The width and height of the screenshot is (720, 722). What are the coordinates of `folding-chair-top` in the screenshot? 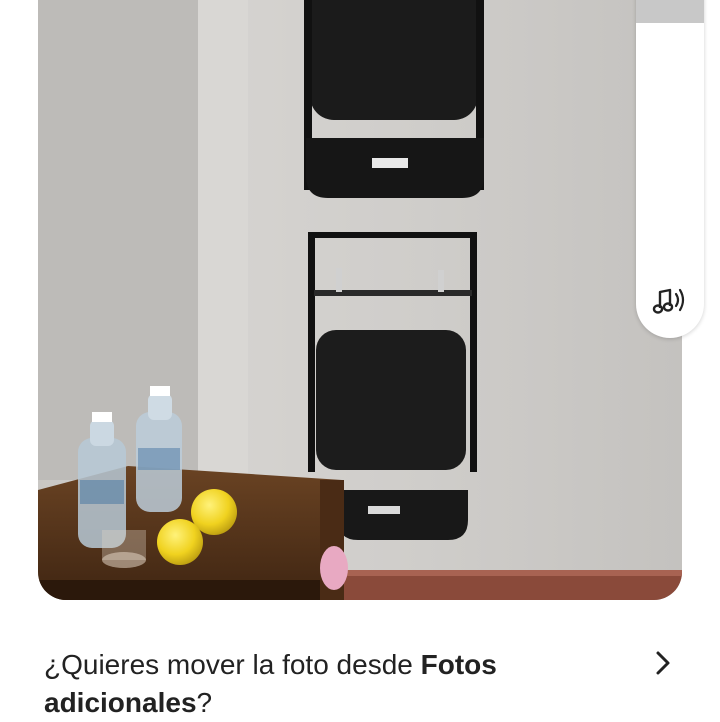 It's located at (394, 99).